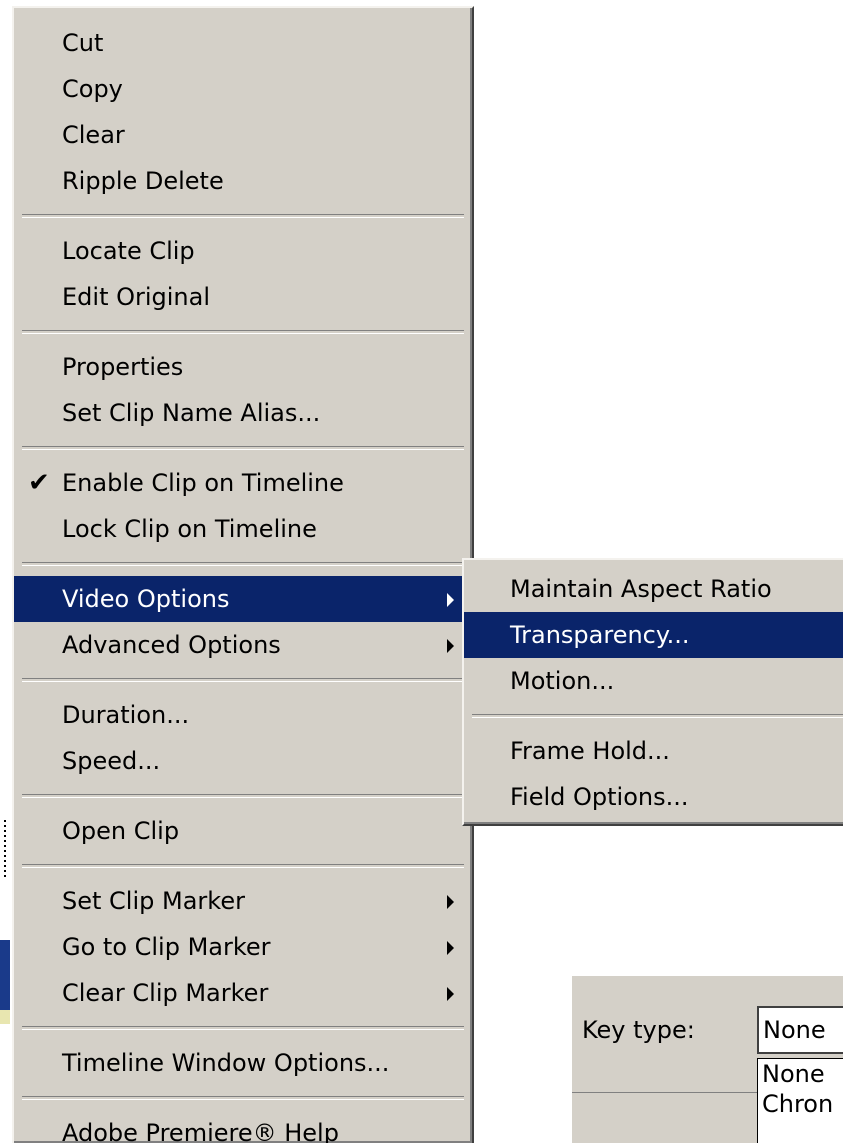 The width and height of the screenshot is (843, 1143). I want to click on background-window-edge, so click(6, 981).